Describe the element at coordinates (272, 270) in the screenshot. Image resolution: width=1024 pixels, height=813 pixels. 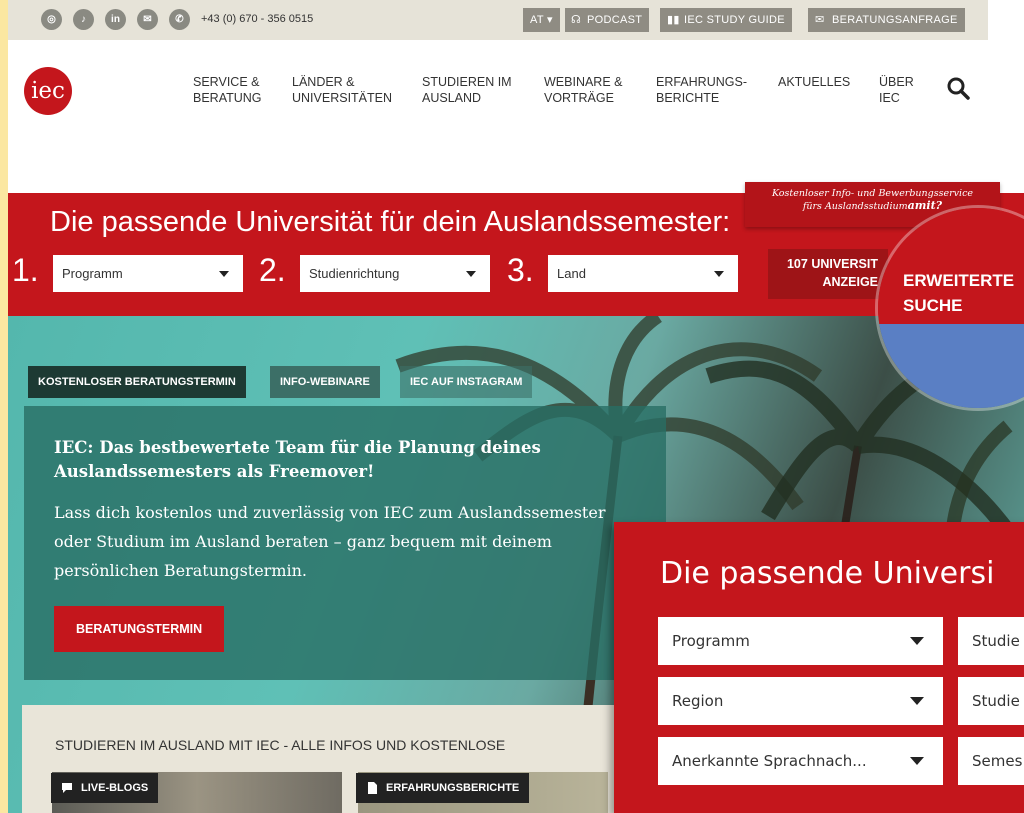
I see `step-number: 2.` at that location.